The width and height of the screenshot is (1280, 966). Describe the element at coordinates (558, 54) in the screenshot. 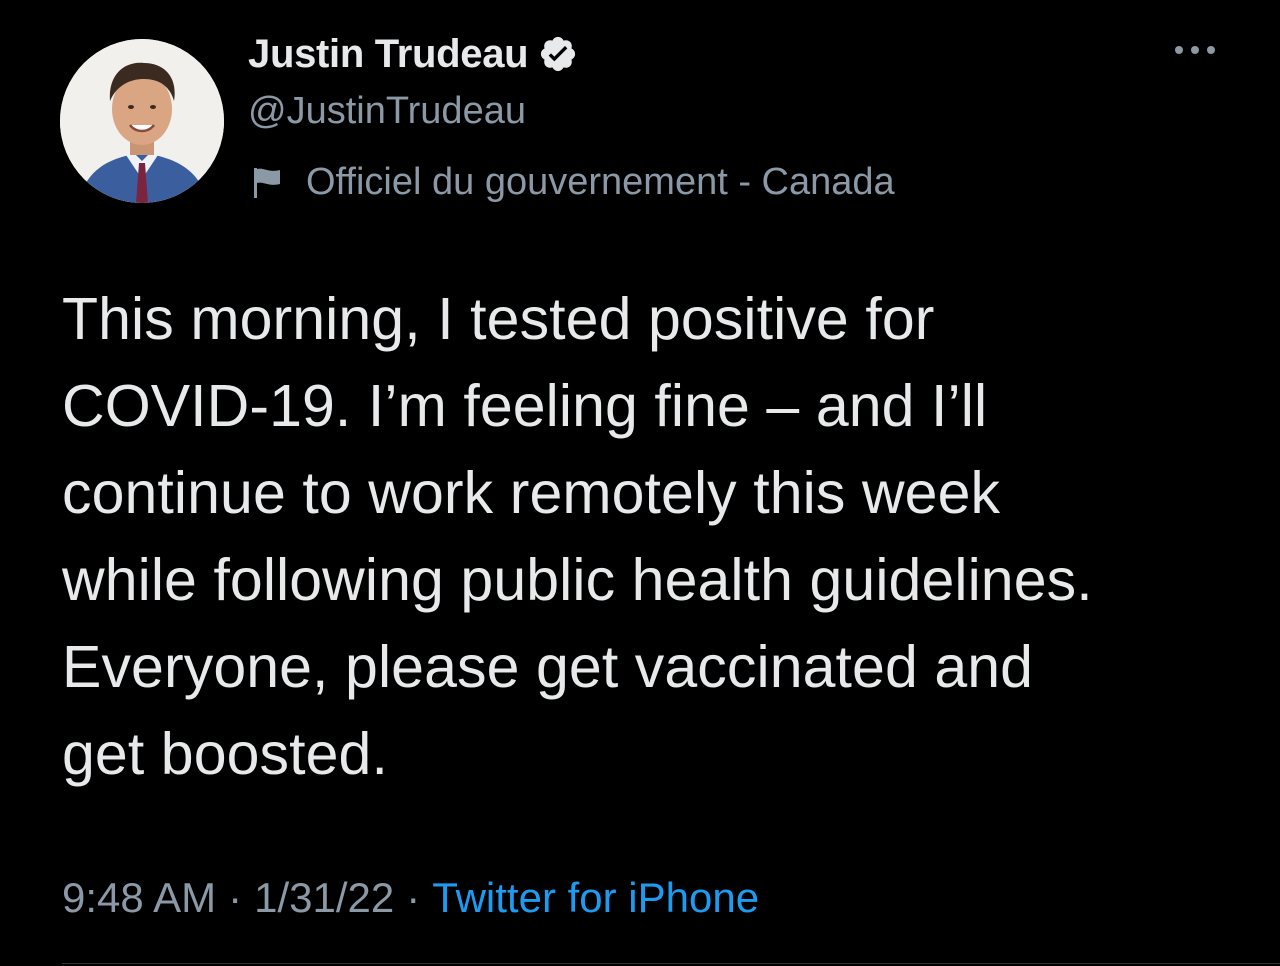

I see `verified-badge-icon` at that location.